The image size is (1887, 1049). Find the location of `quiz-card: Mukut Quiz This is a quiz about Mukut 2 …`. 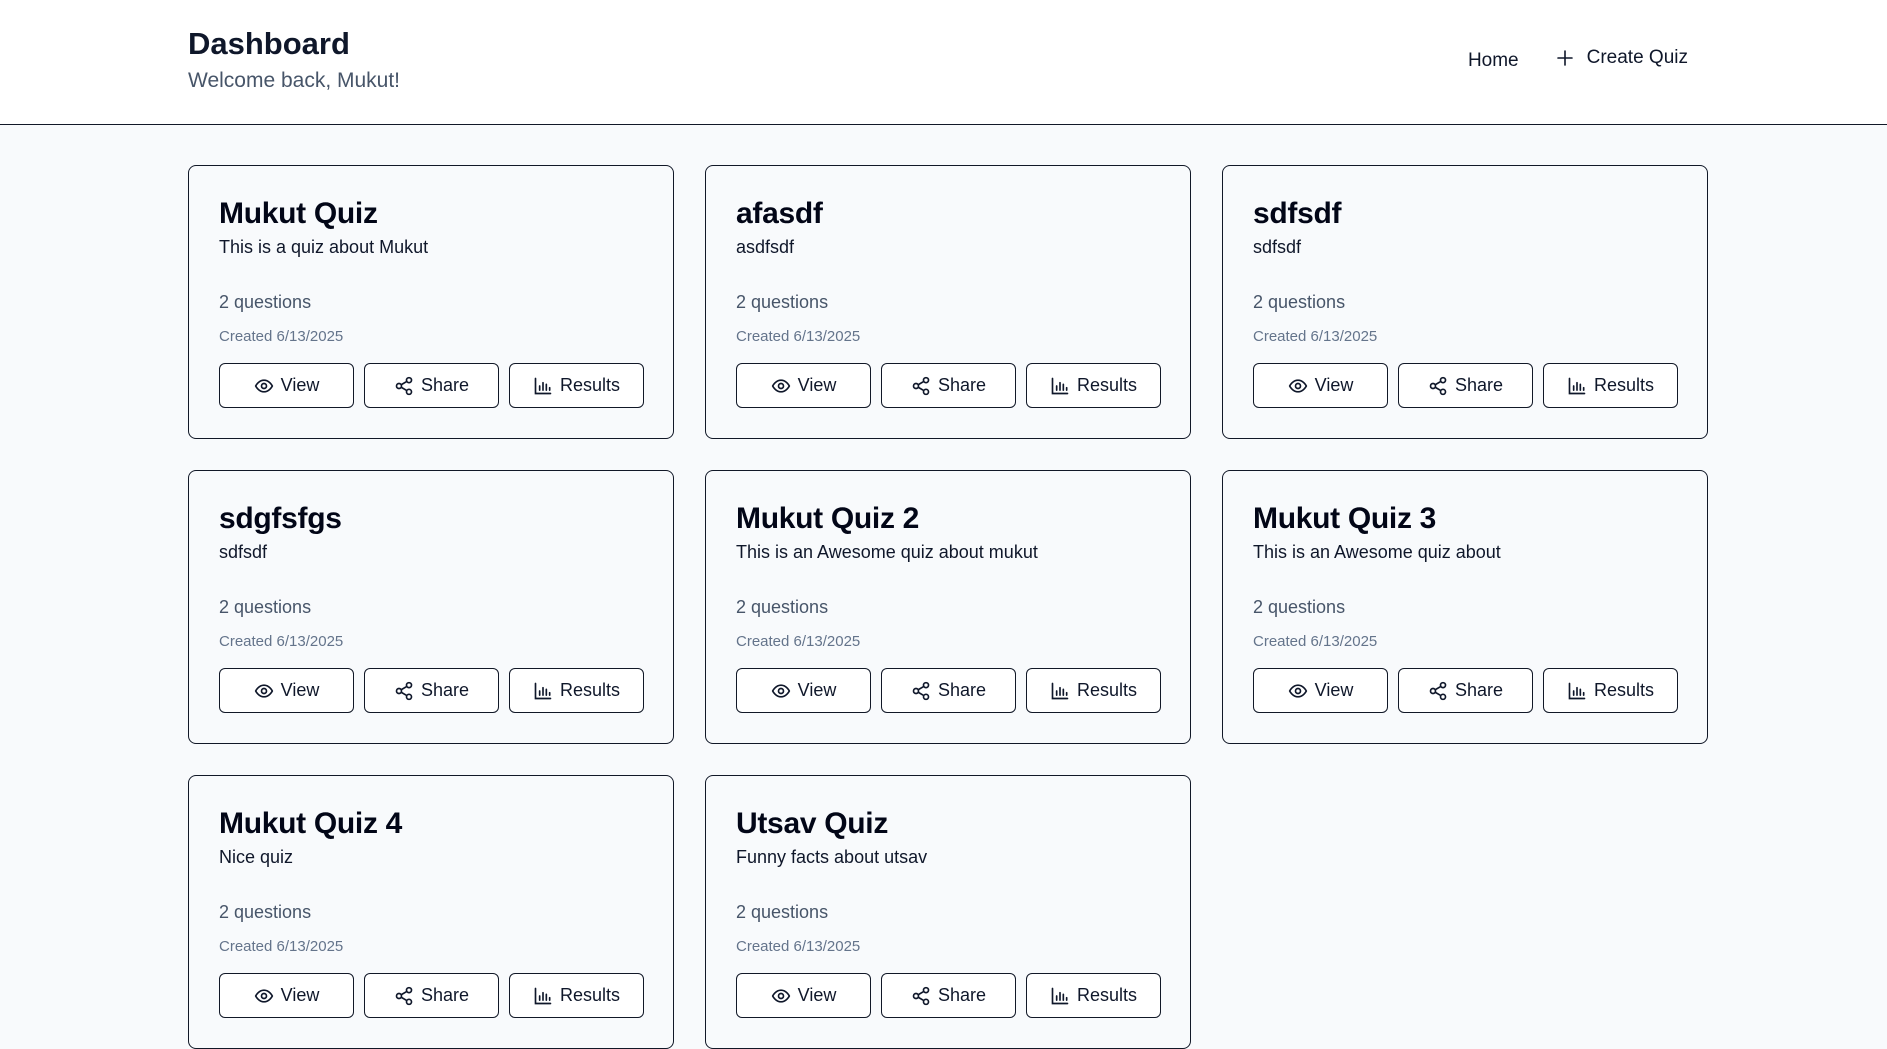

quiz-card: Mukut Quiz This is a quiz about Mukut 2 … is located at coordinates (431, 302).